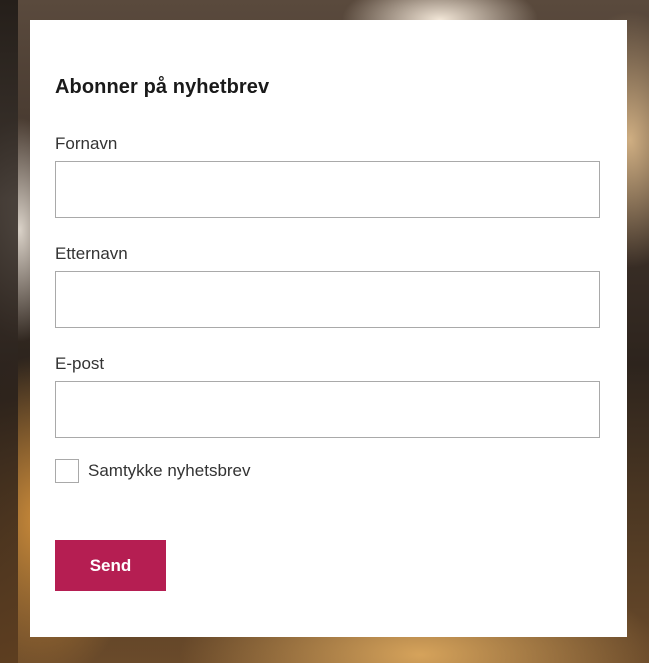 The height and width of the screenshot is (663, 649). Describe the element at coordinates (162, 87) in the screenshot. I see `form-title: Abonner på nyhetbrev` at that location.